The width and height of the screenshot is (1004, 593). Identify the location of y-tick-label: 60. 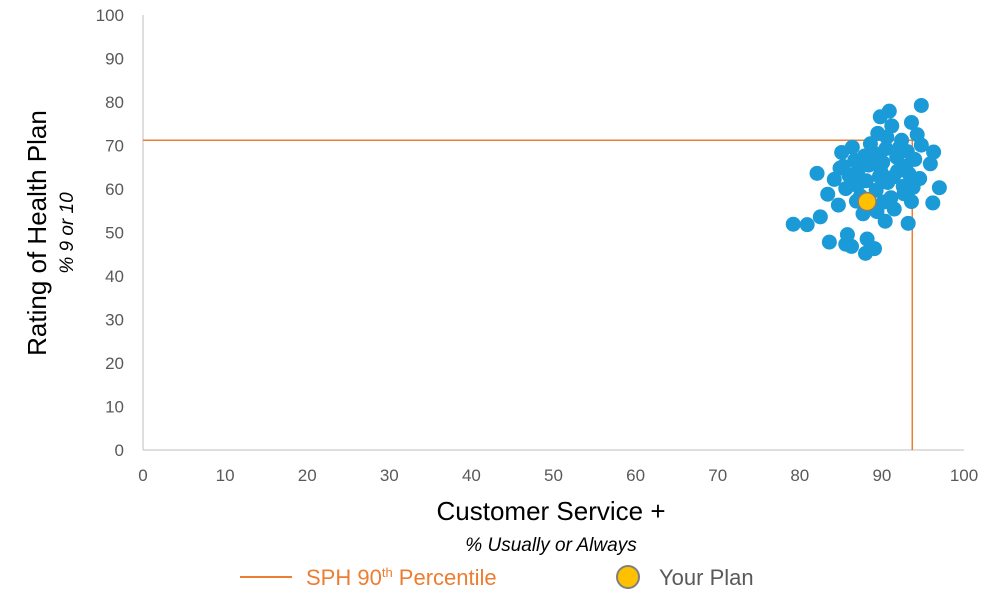
(114, 189).